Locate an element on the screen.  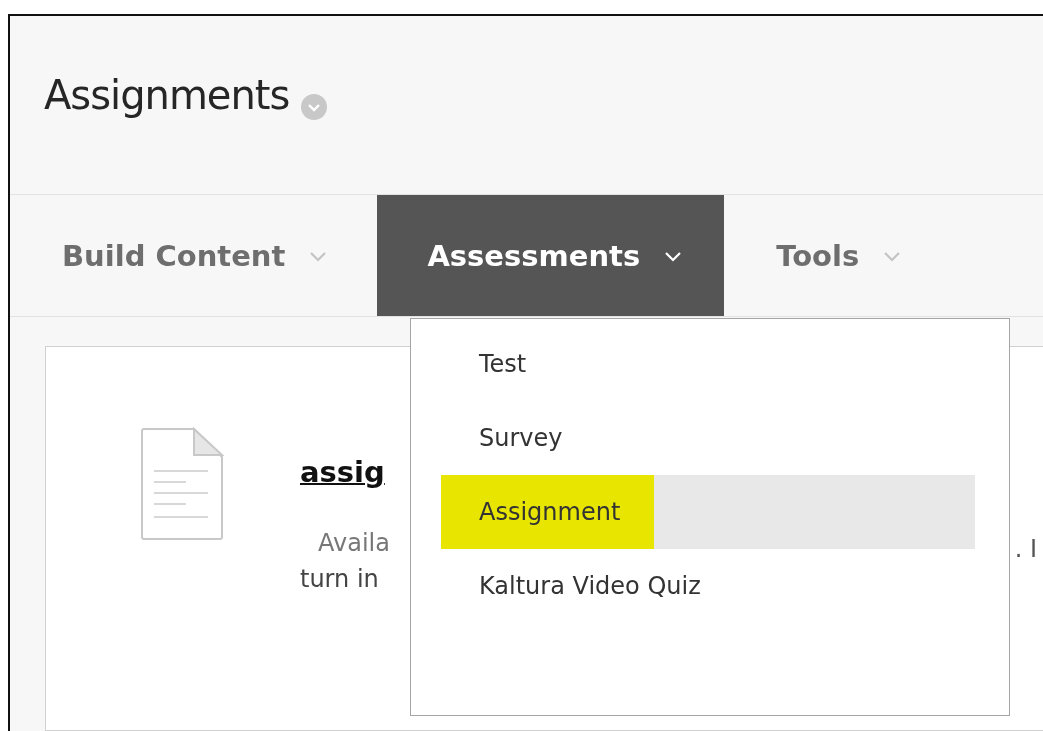
page-title: Assignments is located at coordinates (167, 95).